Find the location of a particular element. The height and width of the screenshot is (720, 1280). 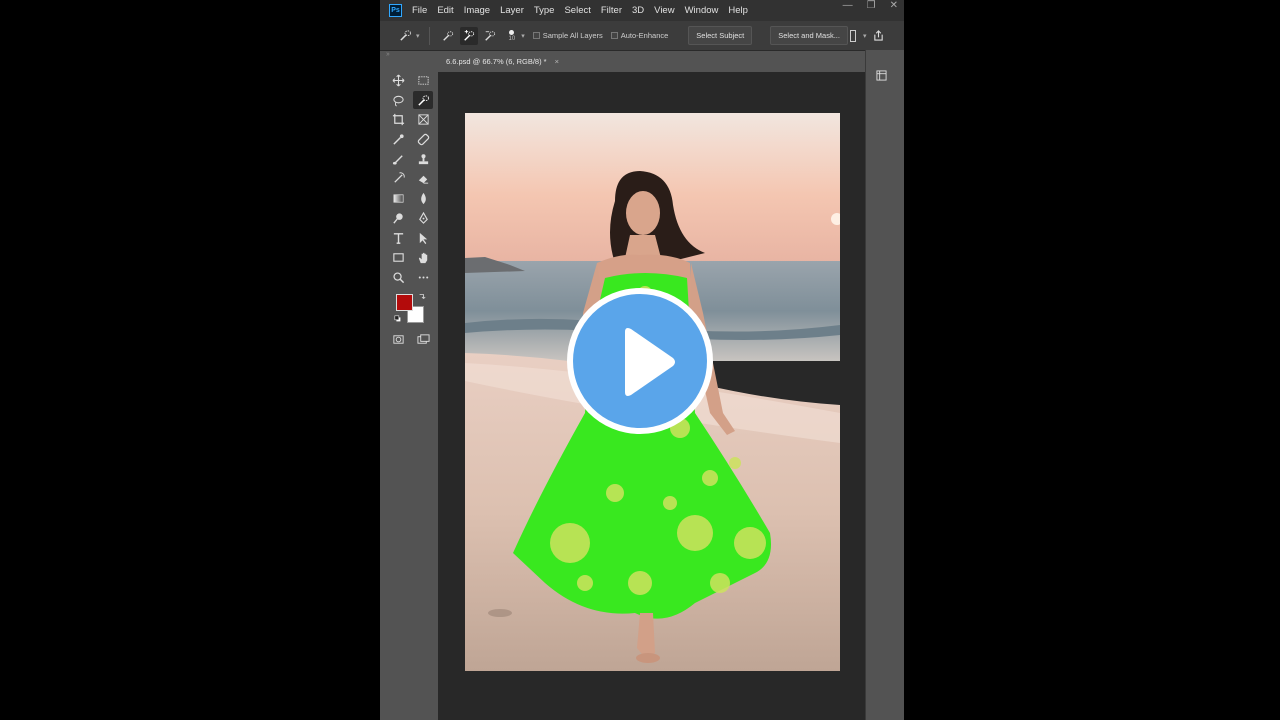

rectangle-tool is located at coordinates (398, 257).